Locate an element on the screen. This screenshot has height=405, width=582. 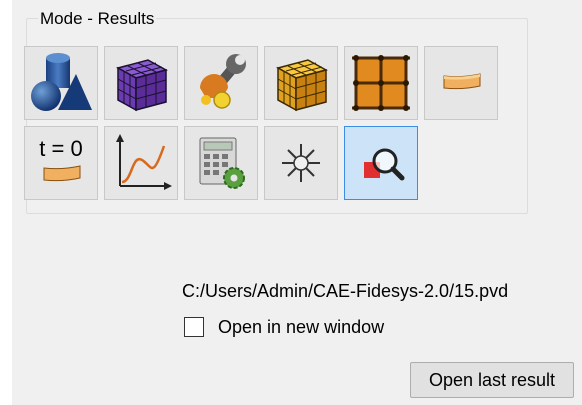
calculator-button is located at coordinates (221, 163).